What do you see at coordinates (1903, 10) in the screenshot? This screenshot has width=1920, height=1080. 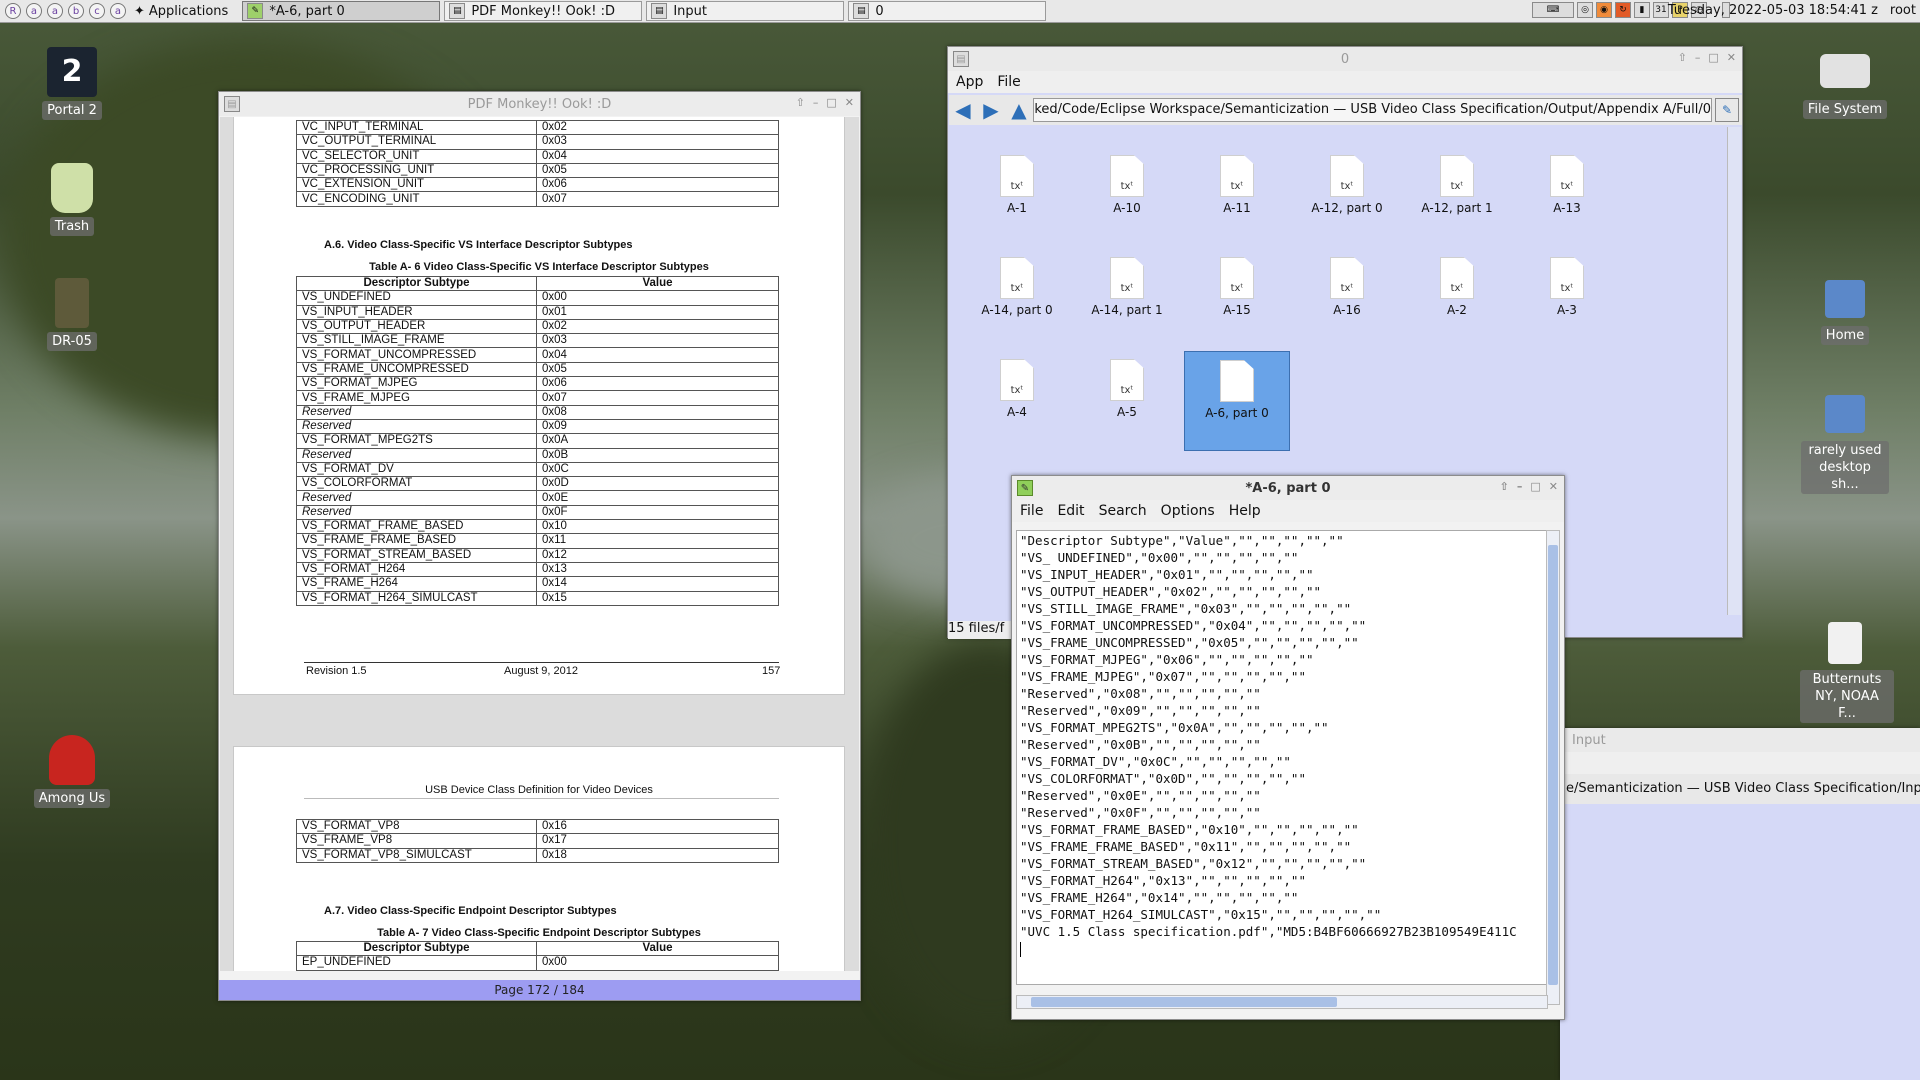 I see `user-name: root` at bounding box center [1903, 10].